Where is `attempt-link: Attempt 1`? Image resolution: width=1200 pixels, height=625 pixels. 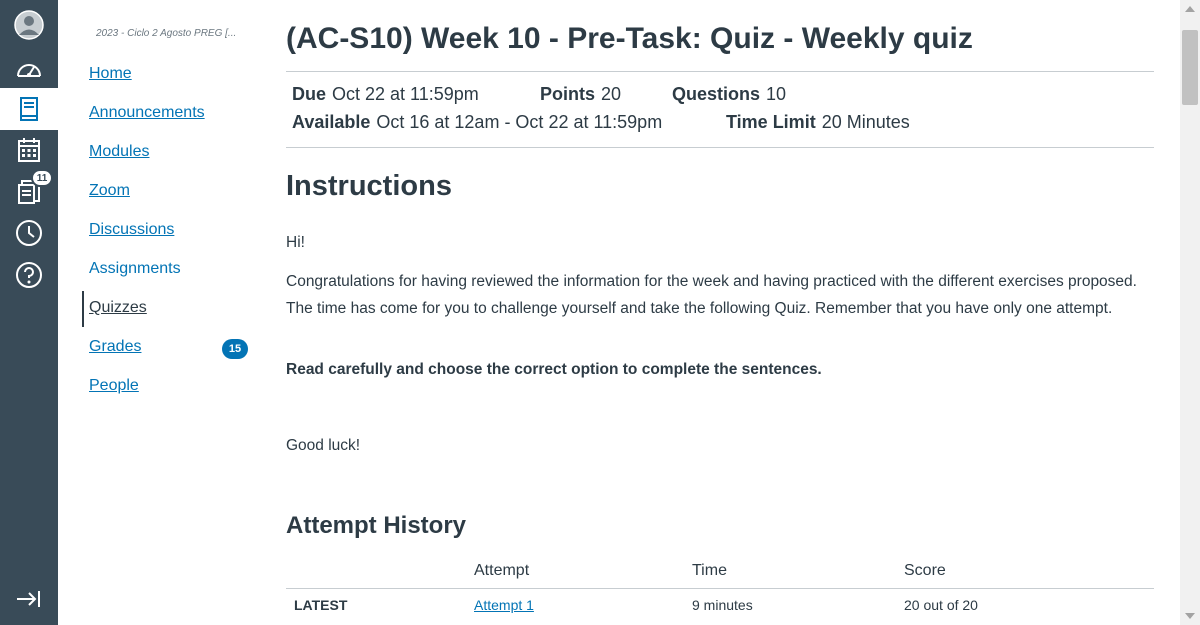 attempt-link: Attempt 1 is located at coordinates (504, 605).